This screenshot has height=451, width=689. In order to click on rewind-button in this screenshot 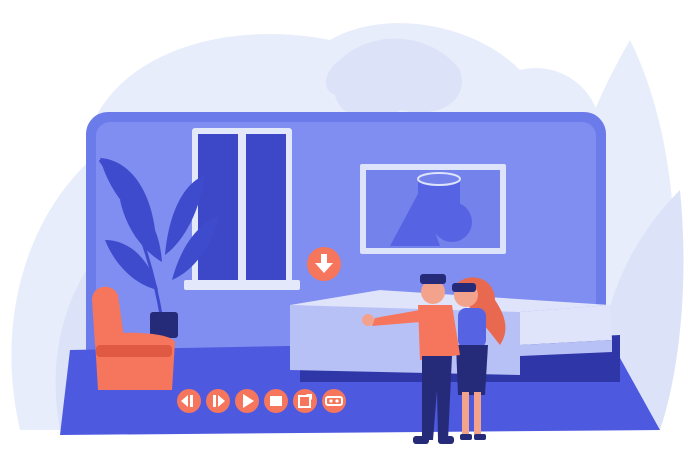, I will do `click(189, 401)`.